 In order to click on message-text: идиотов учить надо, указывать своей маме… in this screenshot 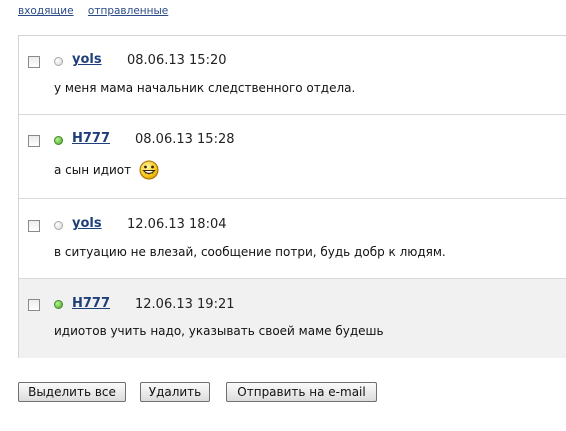, I will do `click(219, 331)`.